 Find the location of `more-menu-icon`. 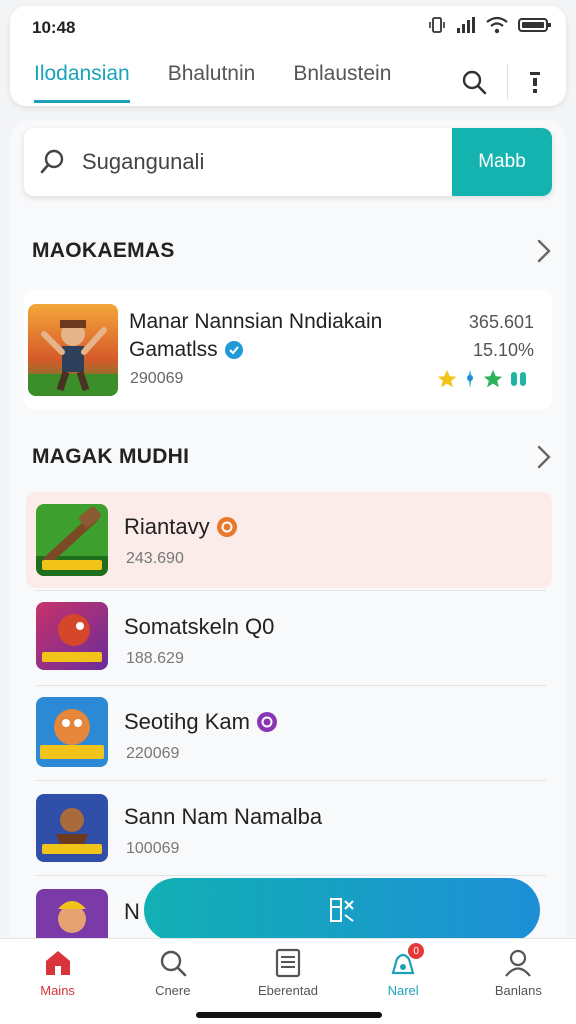

more-menu-icon is located at coordinates (535, 82).